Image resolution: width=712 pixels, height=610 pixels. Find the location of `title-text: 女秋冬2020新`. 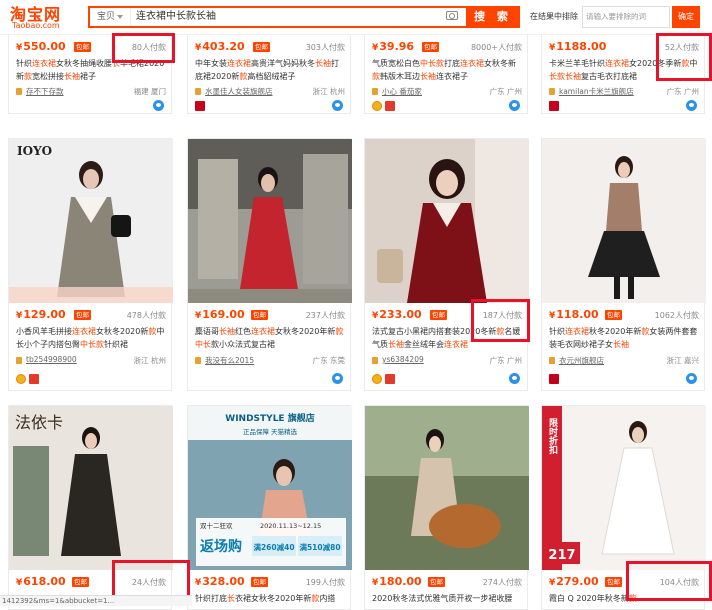

title-text: 女秋冬2020新 is located at coordinates (122, 331).